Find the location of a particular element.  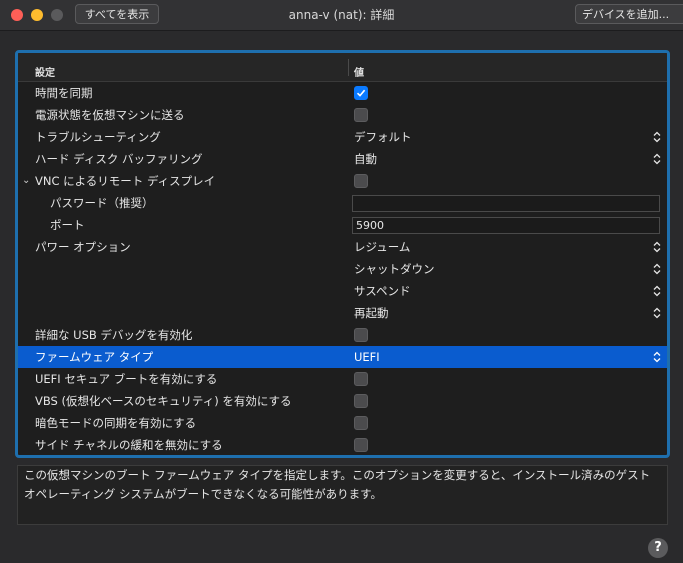

minimize-window-button is located at coordinates (37, 15).